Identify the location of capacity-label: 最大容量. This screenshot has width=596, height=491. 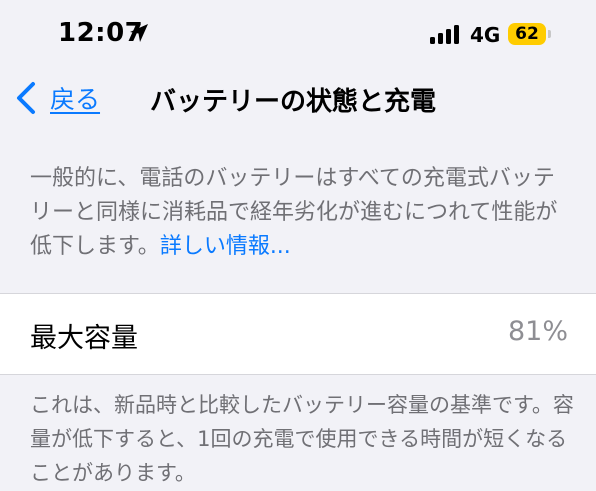
(84, 338).